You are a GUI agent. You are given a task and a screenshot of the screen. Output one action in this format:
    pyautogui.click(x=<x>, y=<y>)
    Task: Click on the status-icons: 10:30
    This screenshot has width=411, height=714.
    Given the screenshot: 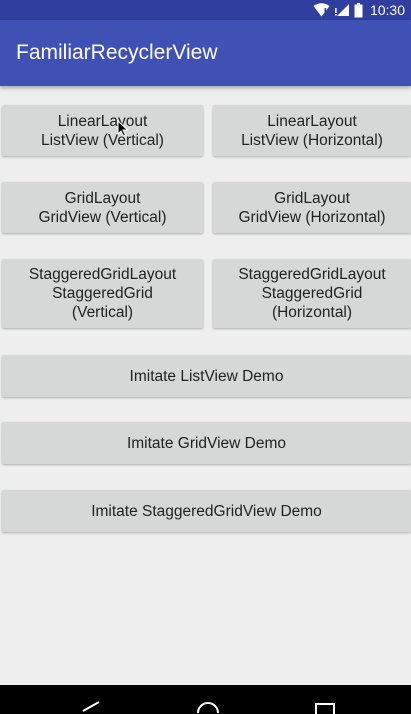 What is the action you would take?
    pyautogui.click(x=359, y=10)
    